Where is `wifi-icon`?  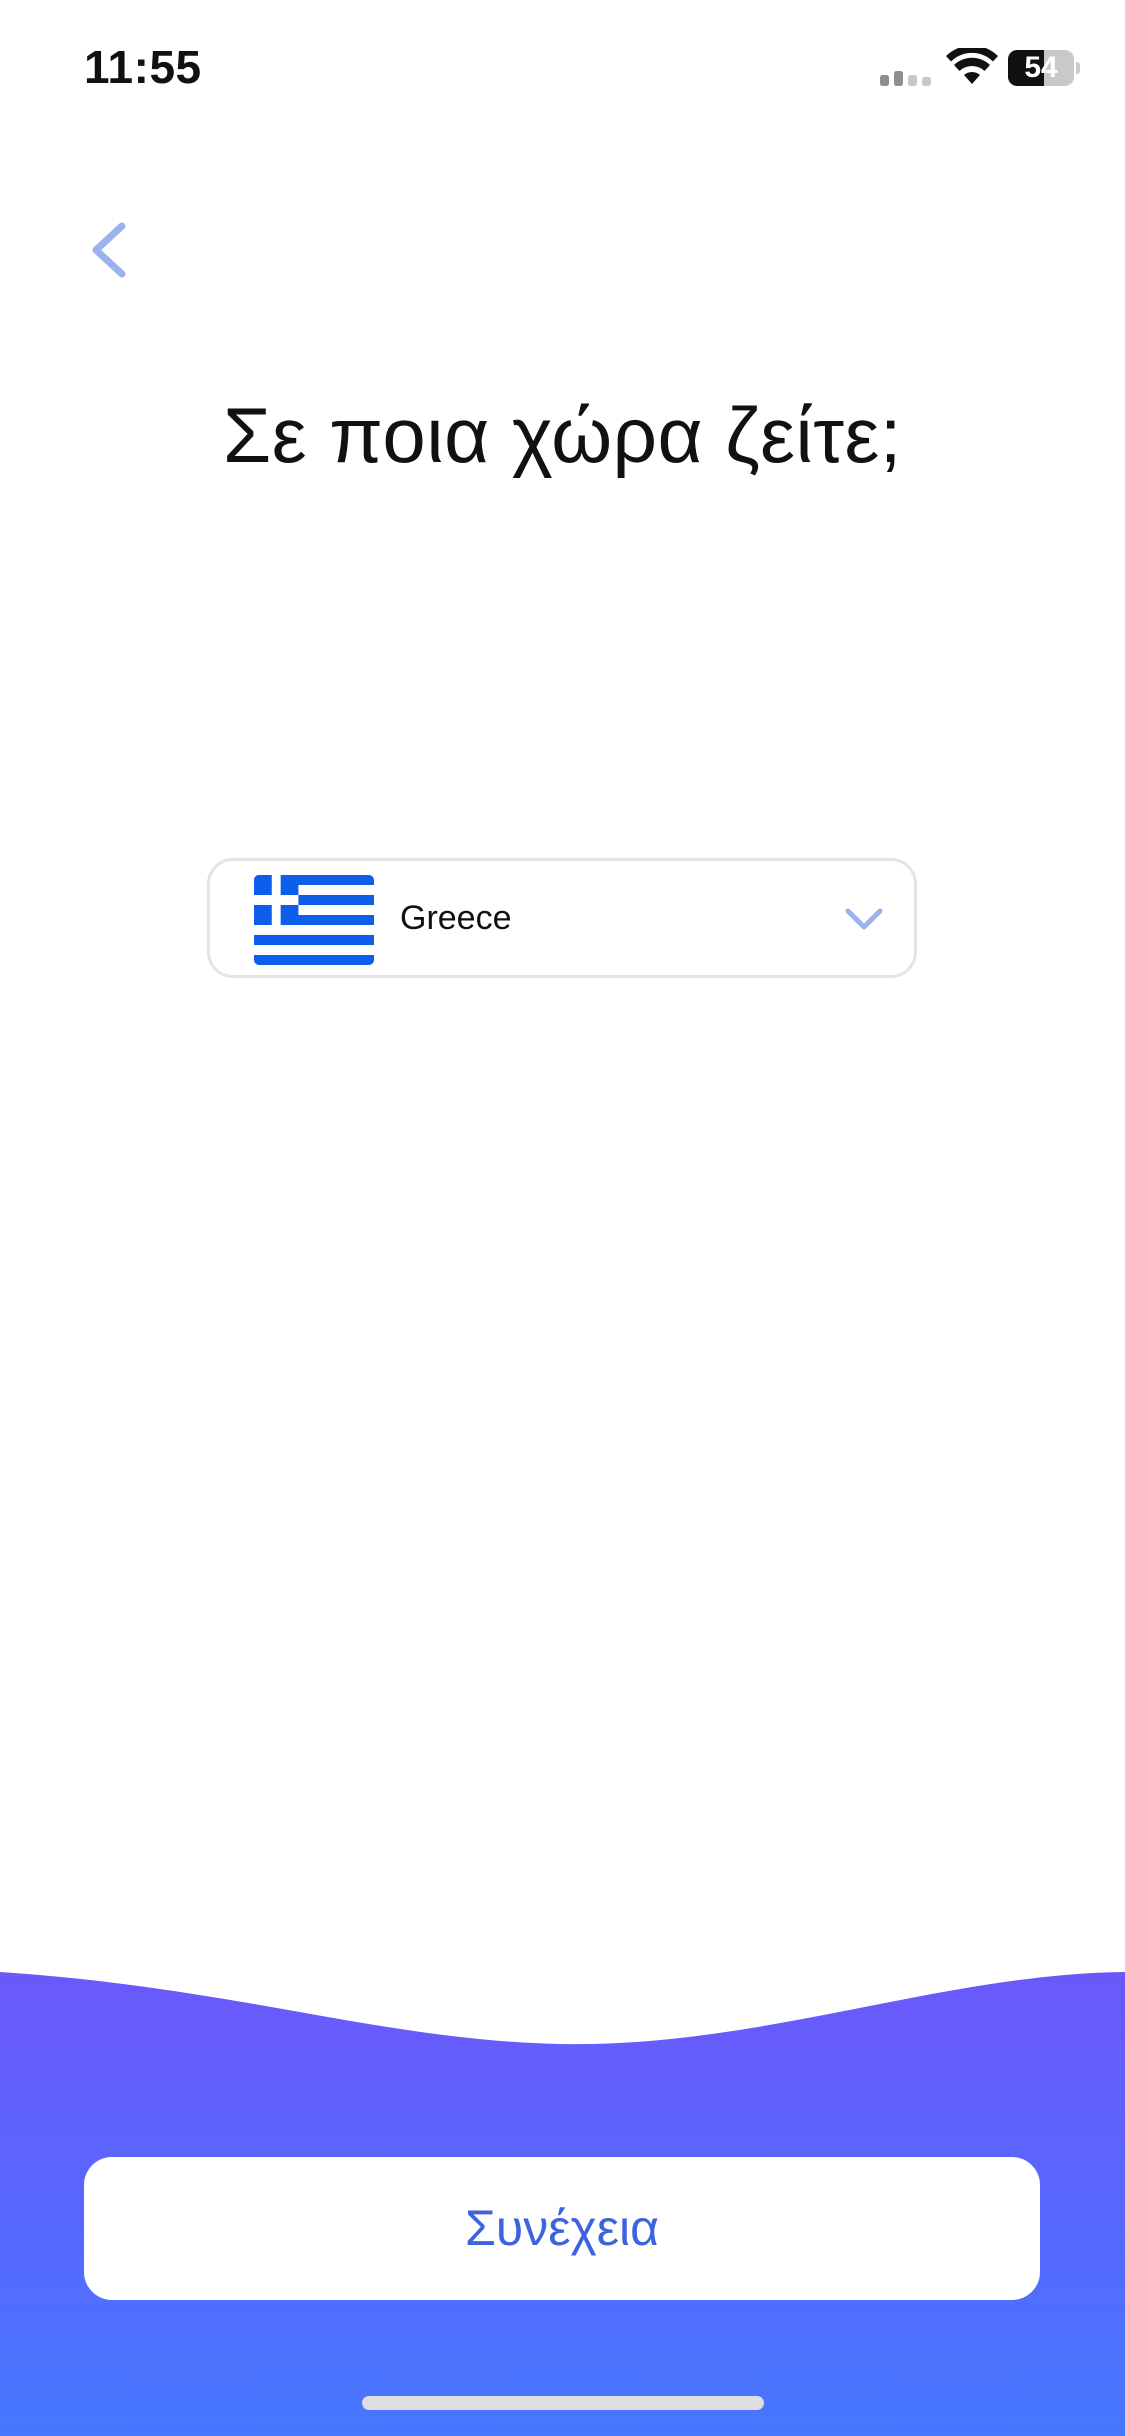
wifi-icon is located at coordinates (972, 66).